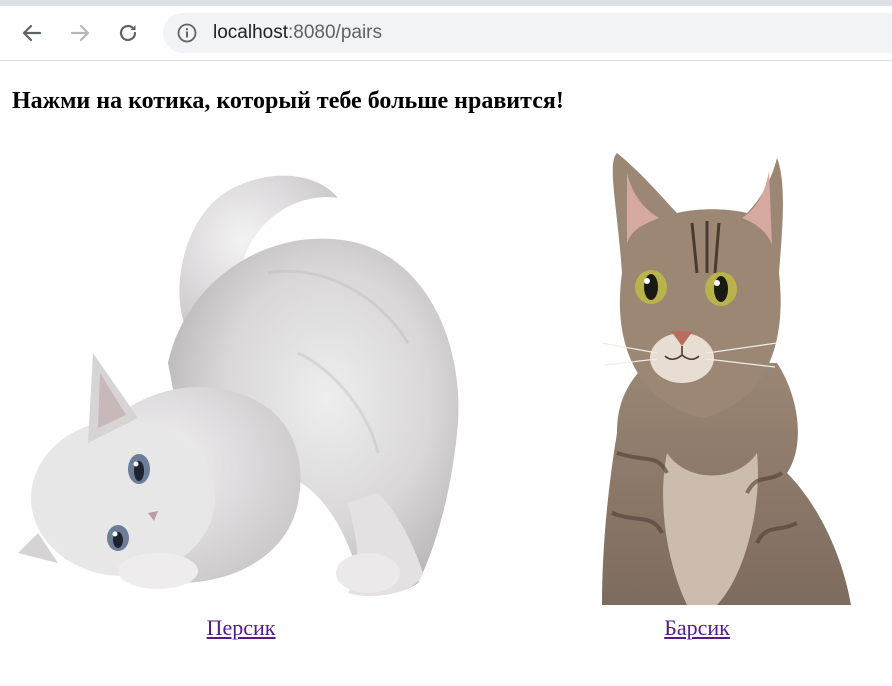 The image size is (892, 686). I want to click on address-url: localhost:8080/pairs, so click(297, 33).